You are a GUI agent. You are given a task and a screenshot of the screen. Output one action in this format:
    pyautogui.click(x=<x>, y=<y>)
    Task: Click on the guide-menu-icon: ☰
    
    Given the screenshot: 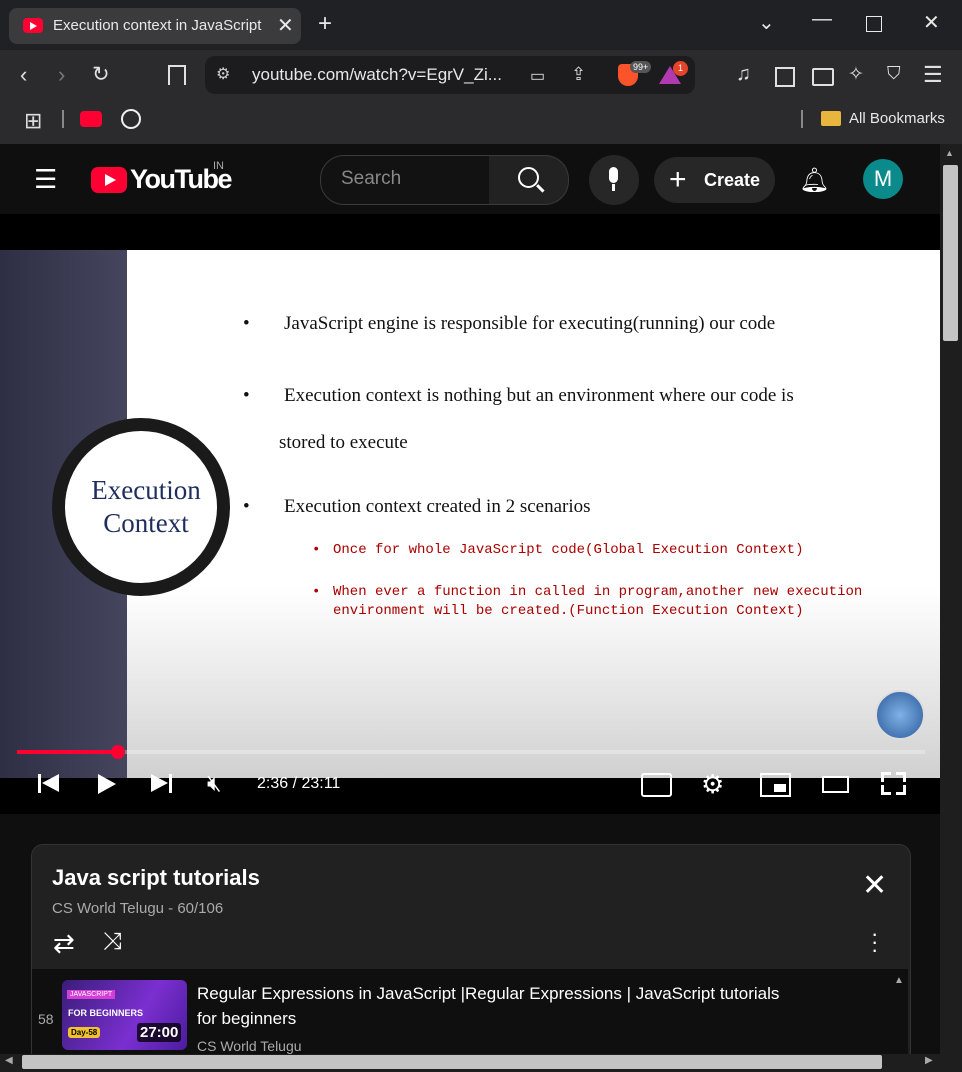 What is the action you would take?
    pyautogui.click(x=45, y=179)
    